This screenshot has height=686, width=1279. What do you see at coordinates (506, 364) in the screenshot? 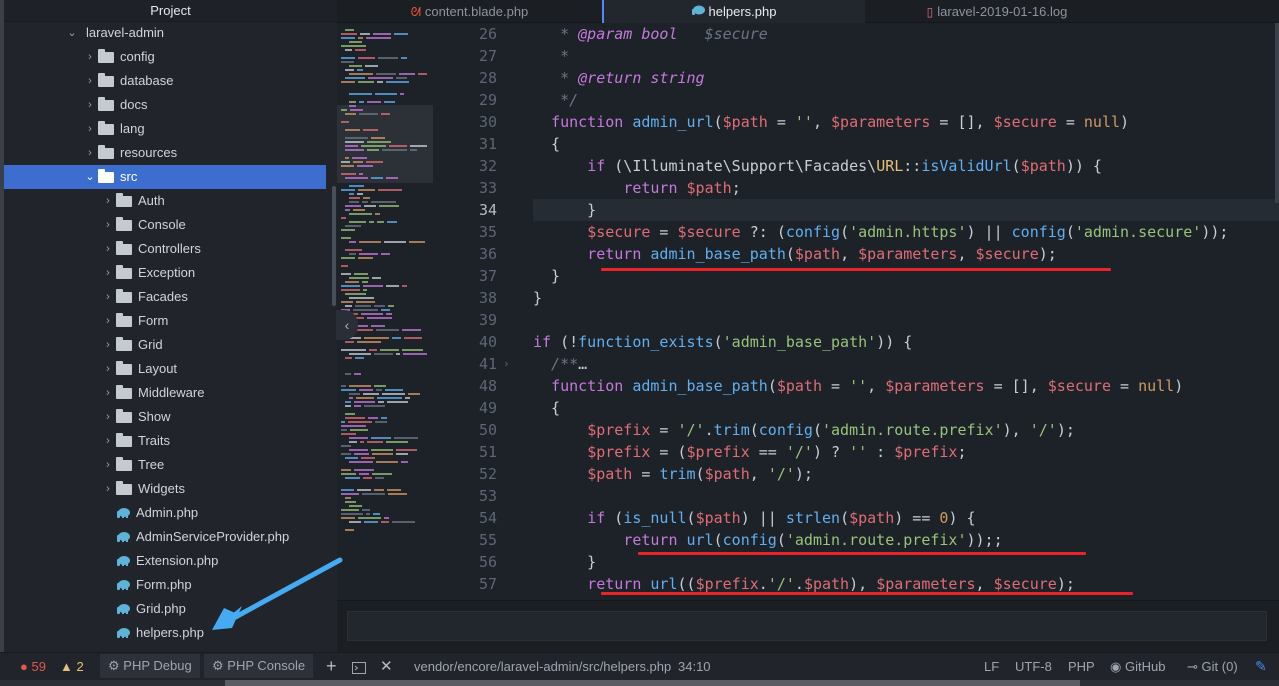
I see `fold-chevron-icon: ›` at bounding box center [506, 364].